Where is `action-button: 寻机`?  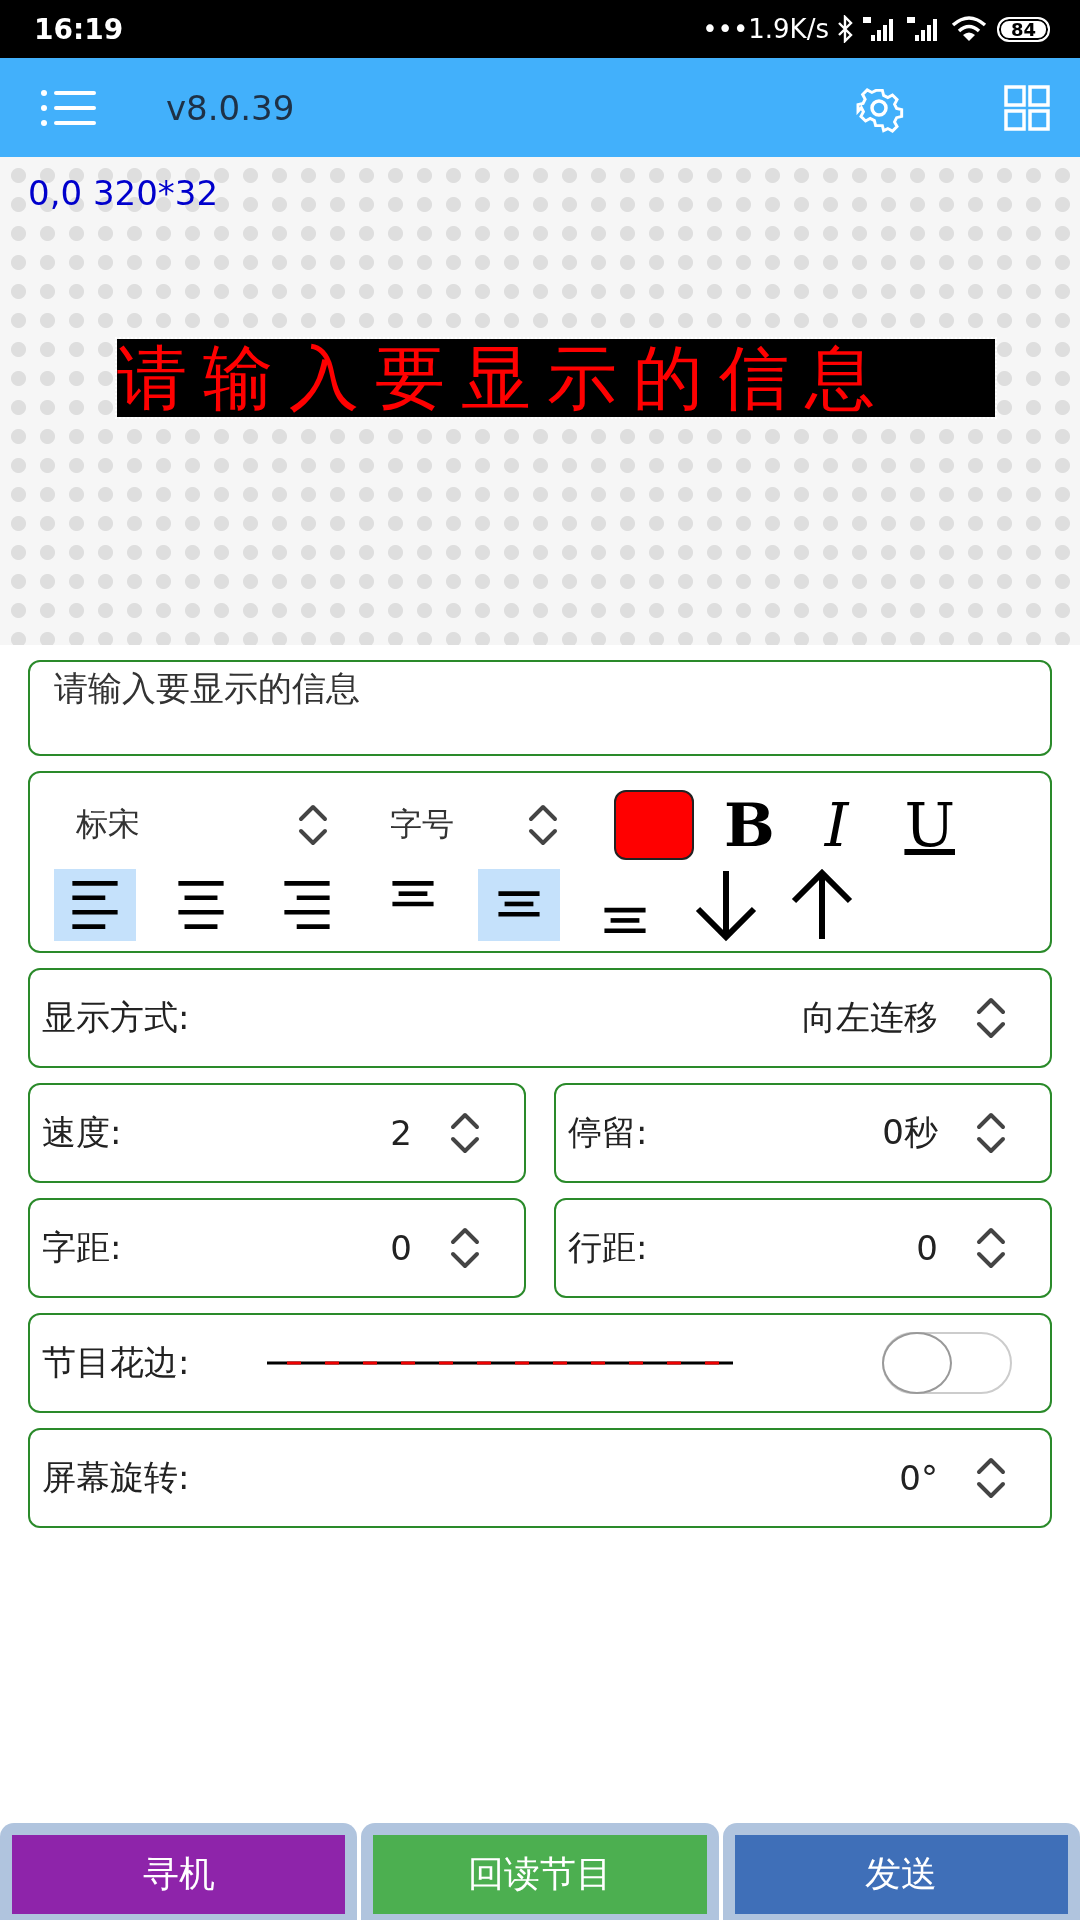
action-button: 寻机 is located at coordinates (179, 1874).